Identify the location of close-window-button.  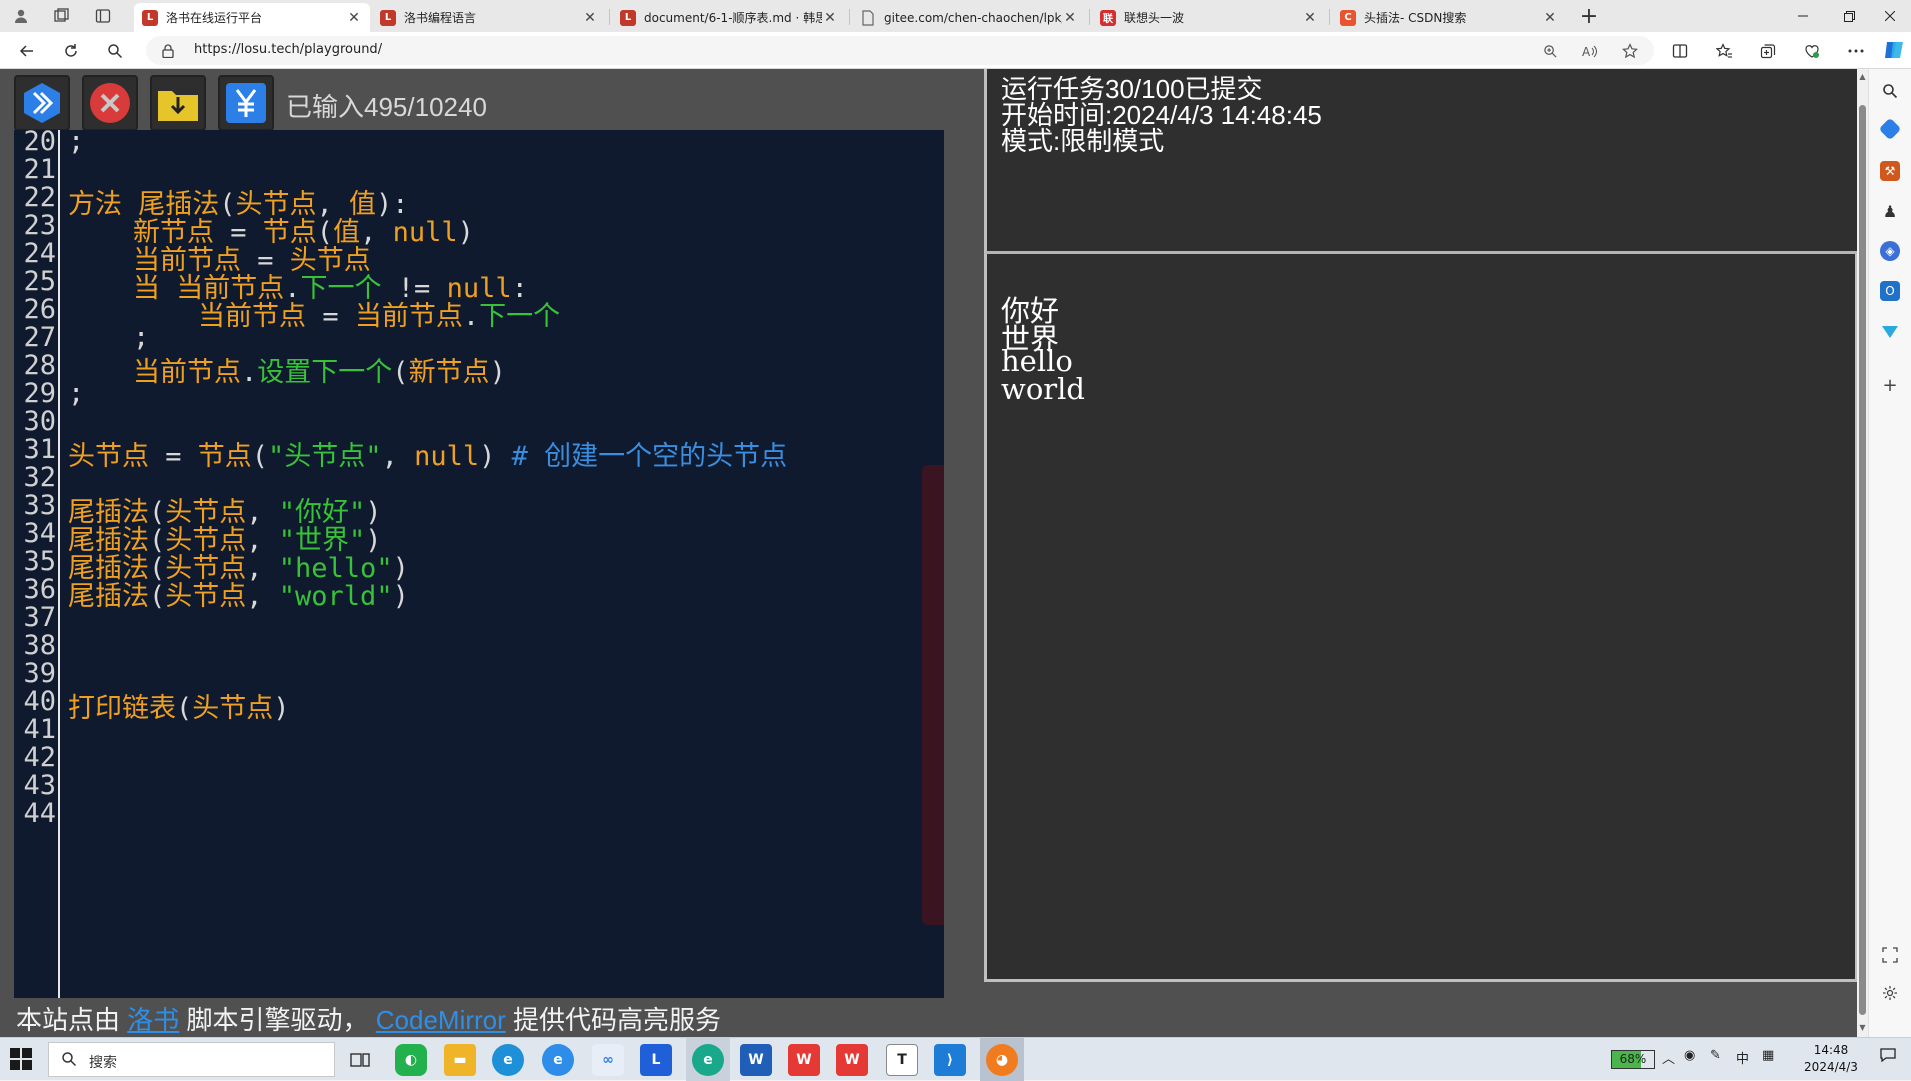
(1889, 16).